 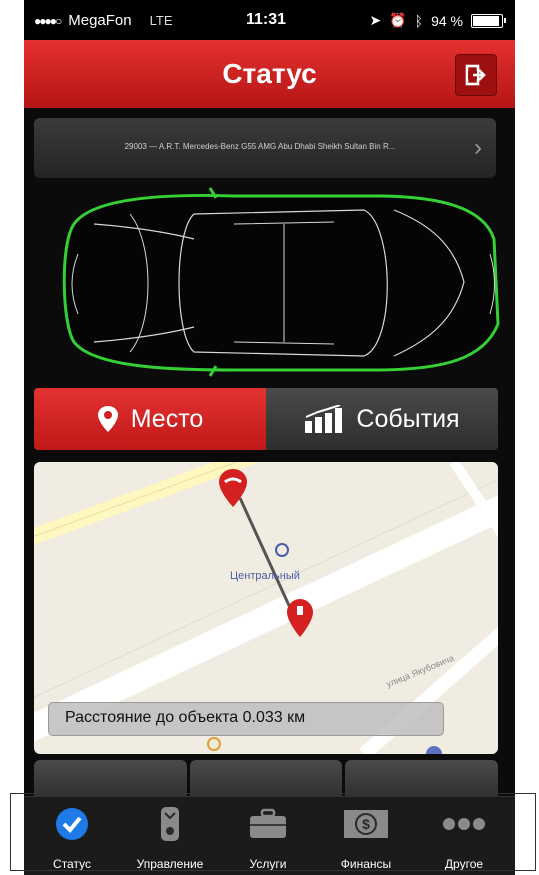 I want to click on header-bar: Статус, so click(x=269, y=74).